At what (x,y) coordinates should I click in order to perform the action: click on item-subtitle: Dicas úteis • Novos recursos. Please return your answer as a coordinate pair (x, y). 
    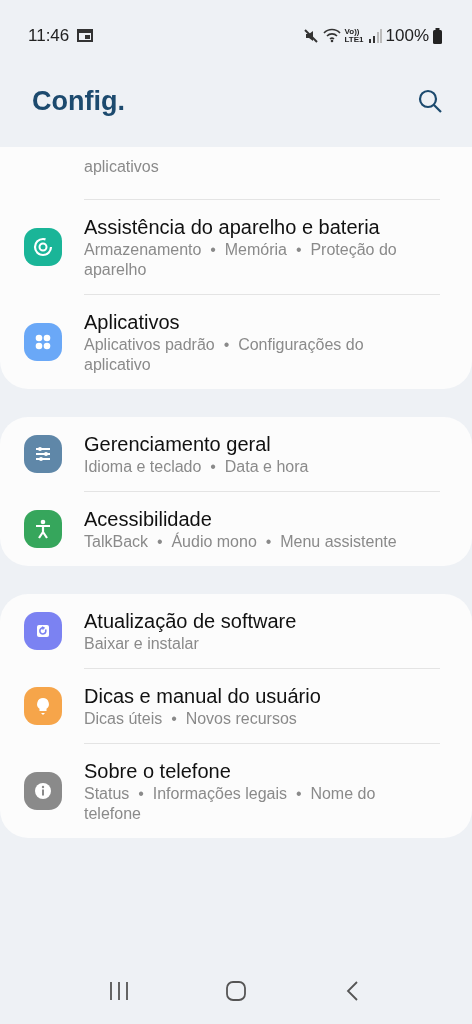
    Looking at the image, I should click on (191, 719).